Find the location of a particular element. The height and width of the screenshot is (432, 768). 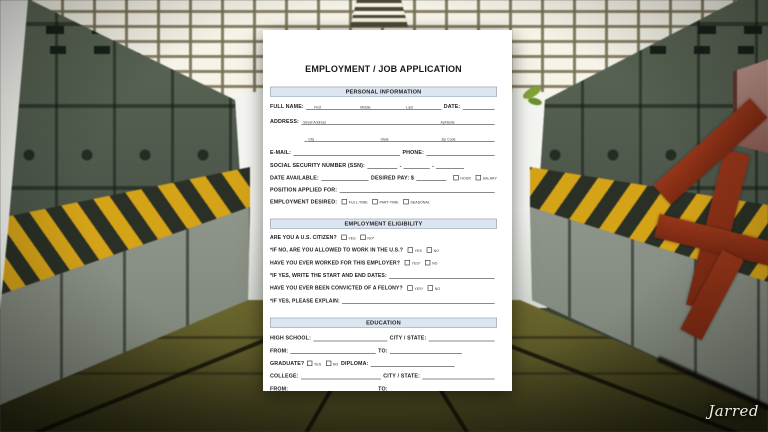

street-address-input-line: Street Address Apt/Suite is located at coordinates (398, 122).